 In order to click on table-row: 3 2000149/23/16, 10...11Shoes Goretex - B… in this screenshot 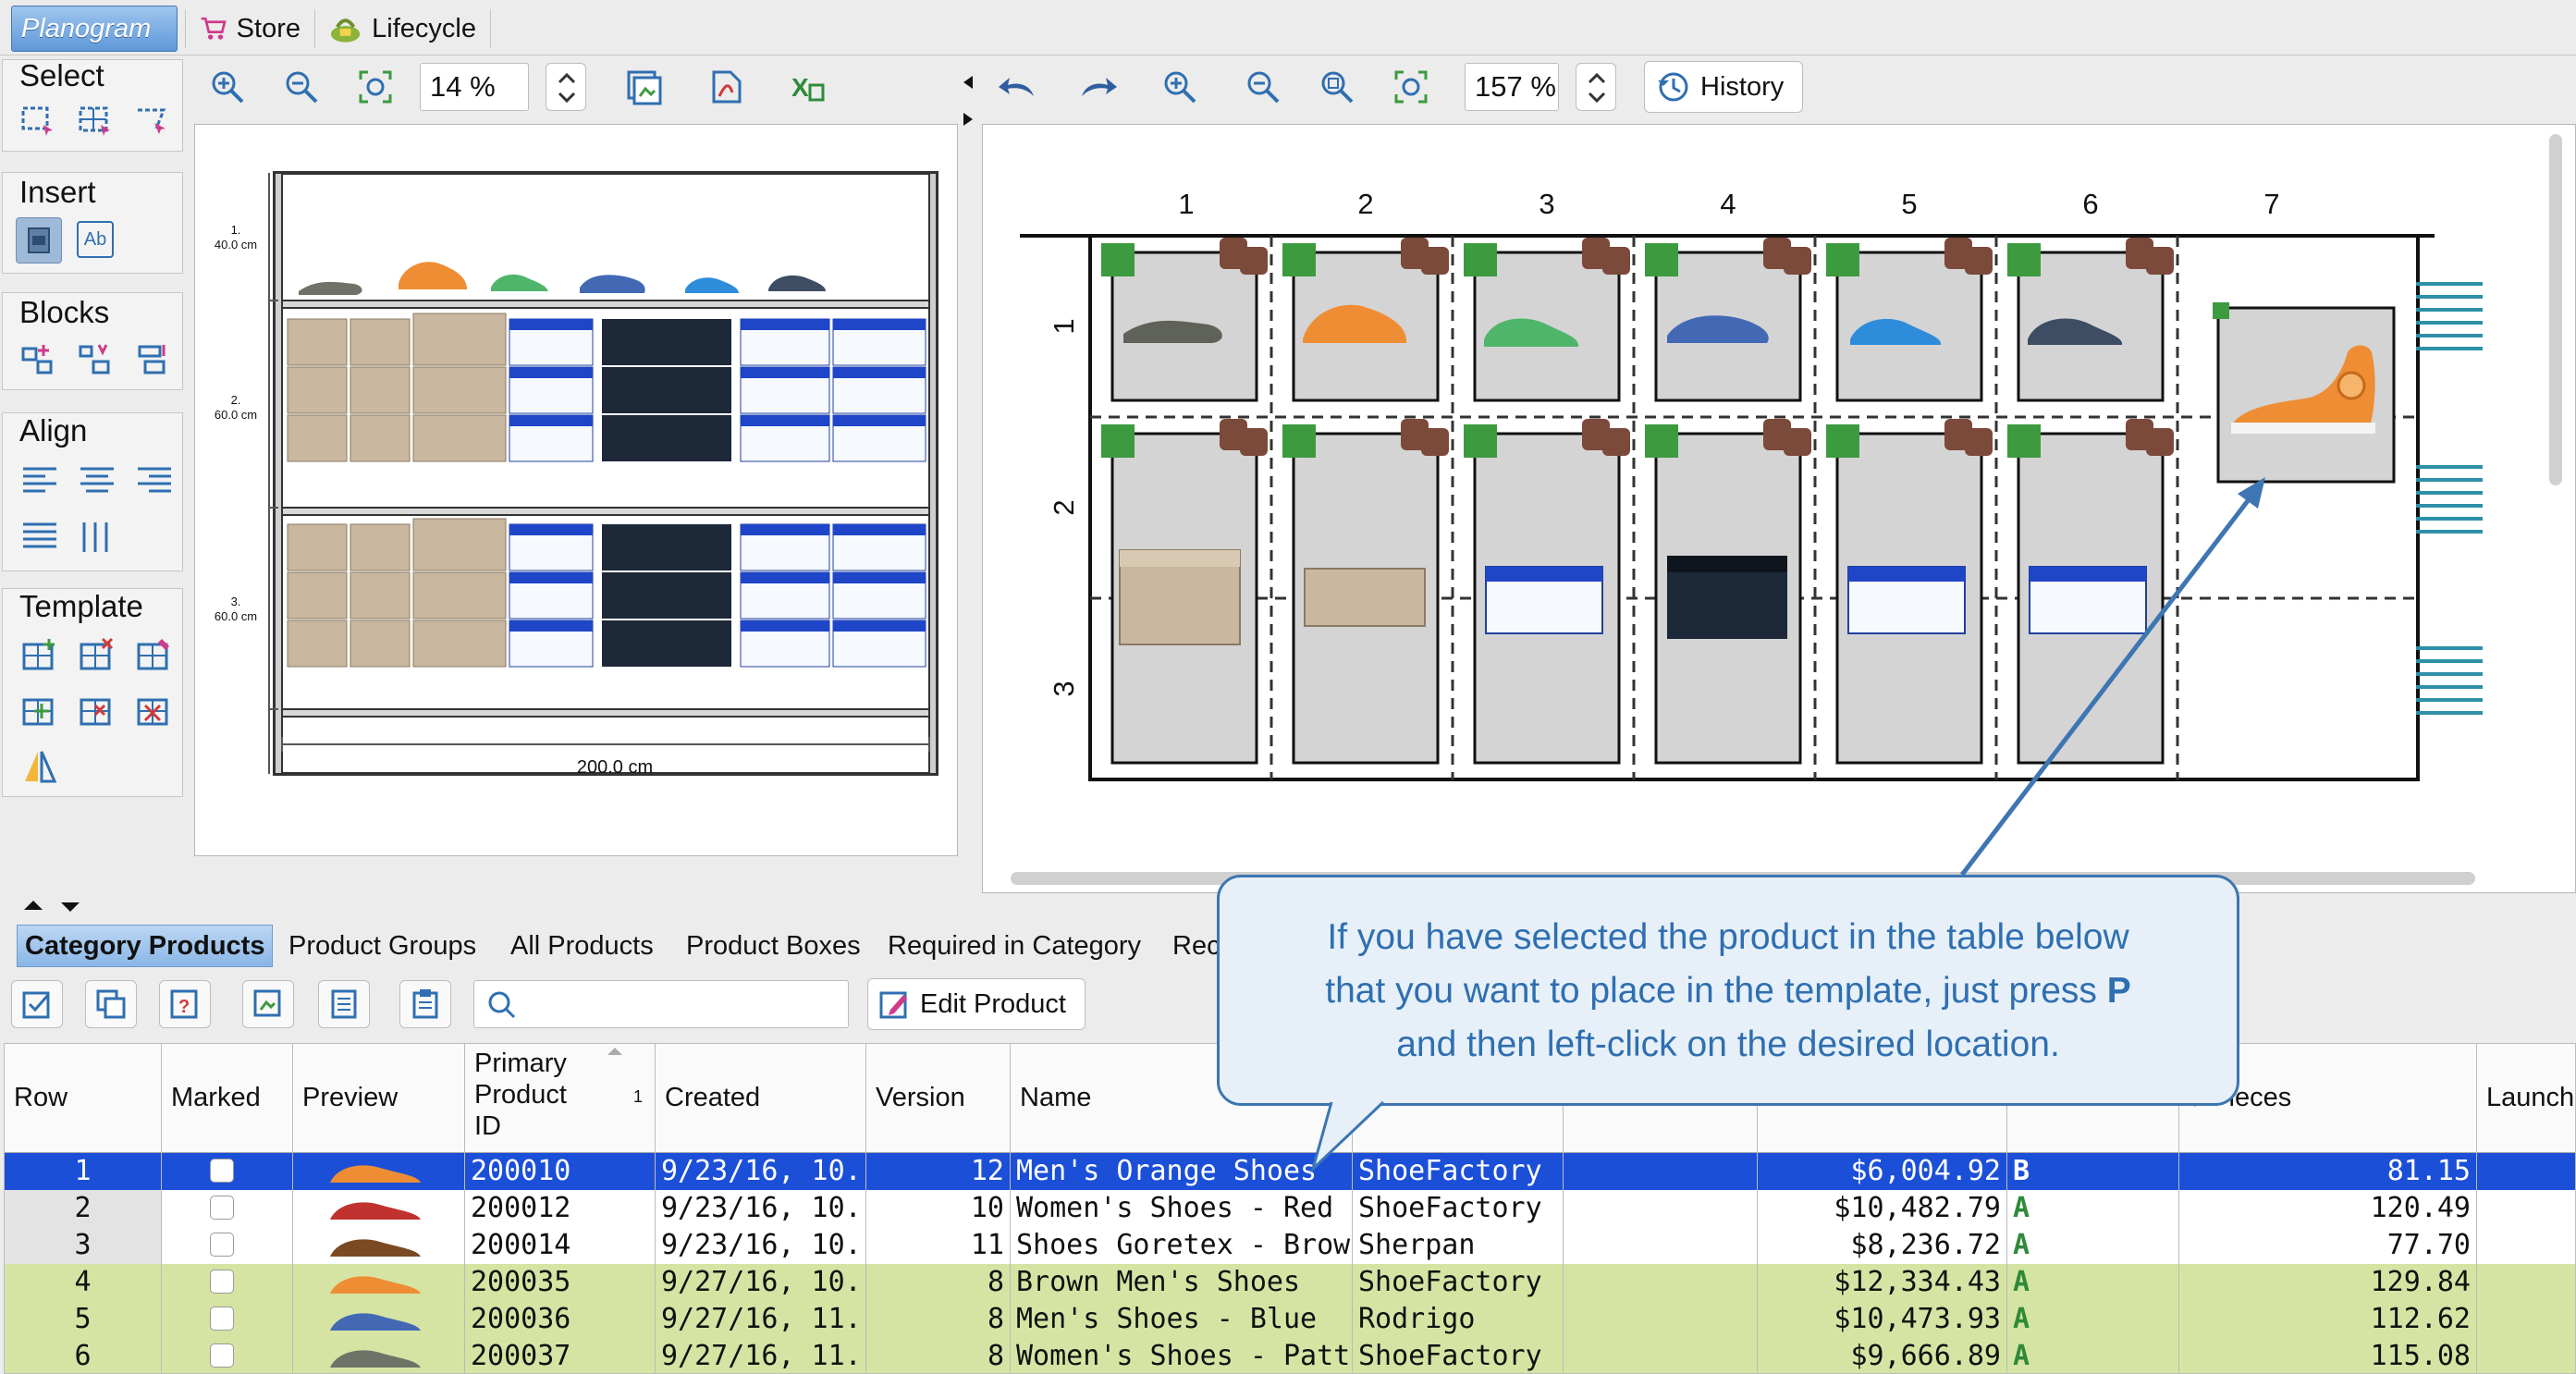, I will do `click(1290, 1245)`.